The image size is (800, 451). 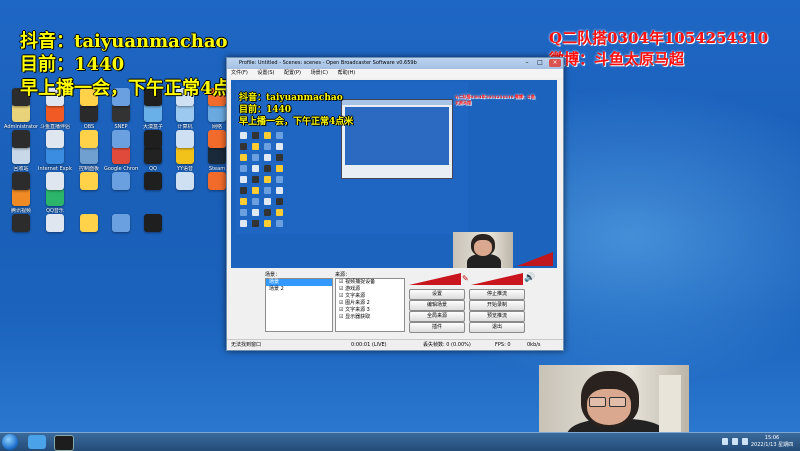 I want to click on status-message: 无法找到窗口, so click(x=246, y=345).